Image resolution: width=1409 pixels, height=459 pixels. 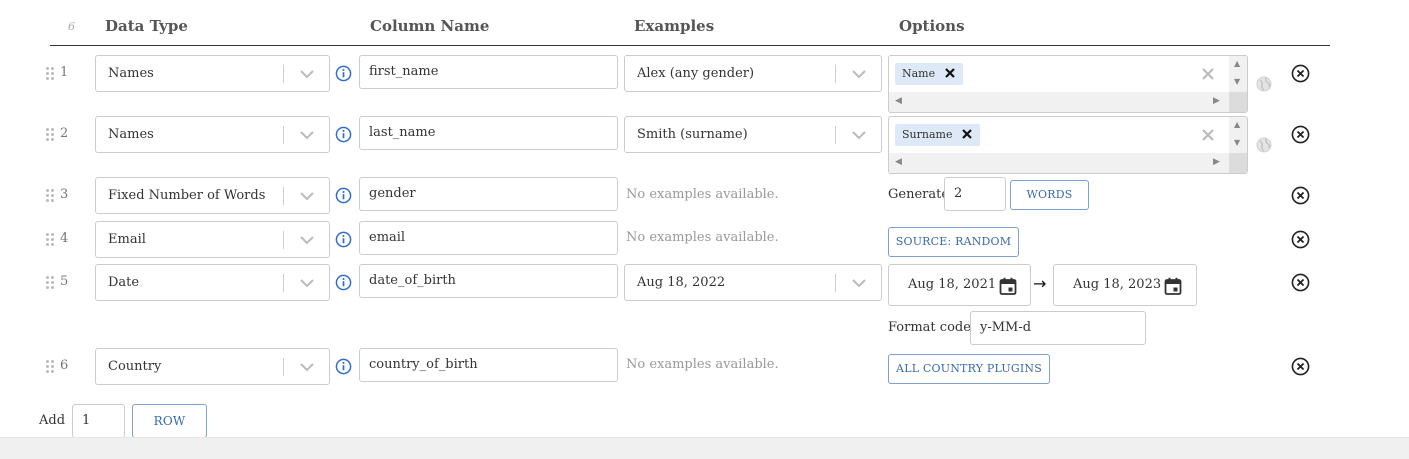 What do you see at coordinates (753, 282) in the screenshot?
I see `example-select: Aug 18, 2022` at bounding box center [753, 282].